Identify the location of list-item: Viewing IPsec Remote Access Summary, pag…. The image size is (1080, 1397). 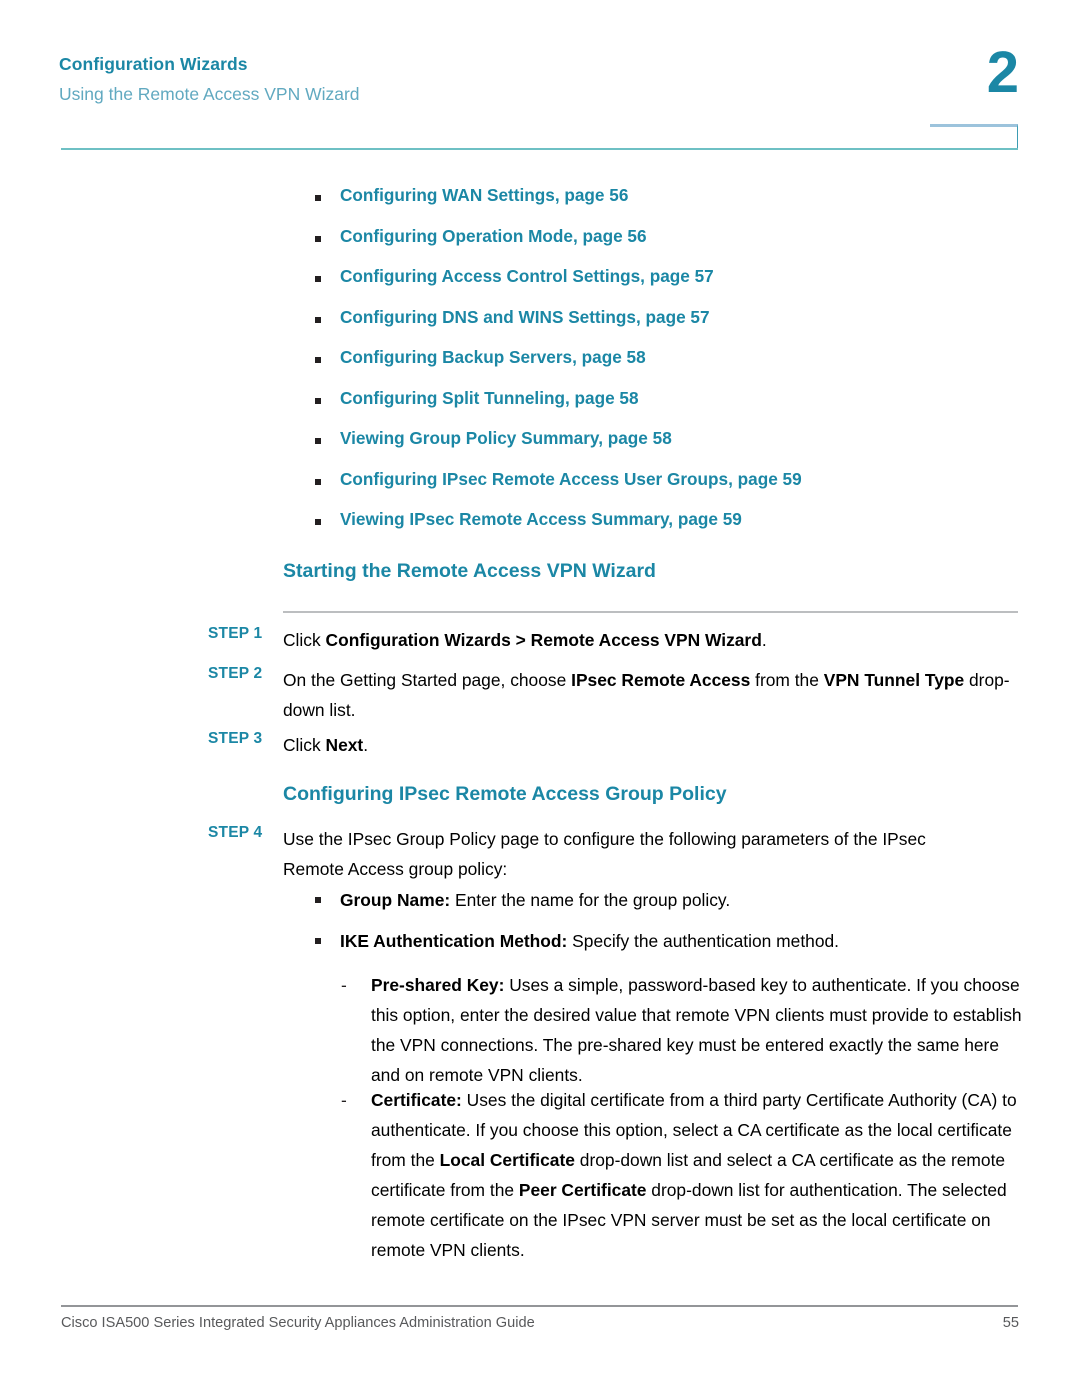
(540, 526).